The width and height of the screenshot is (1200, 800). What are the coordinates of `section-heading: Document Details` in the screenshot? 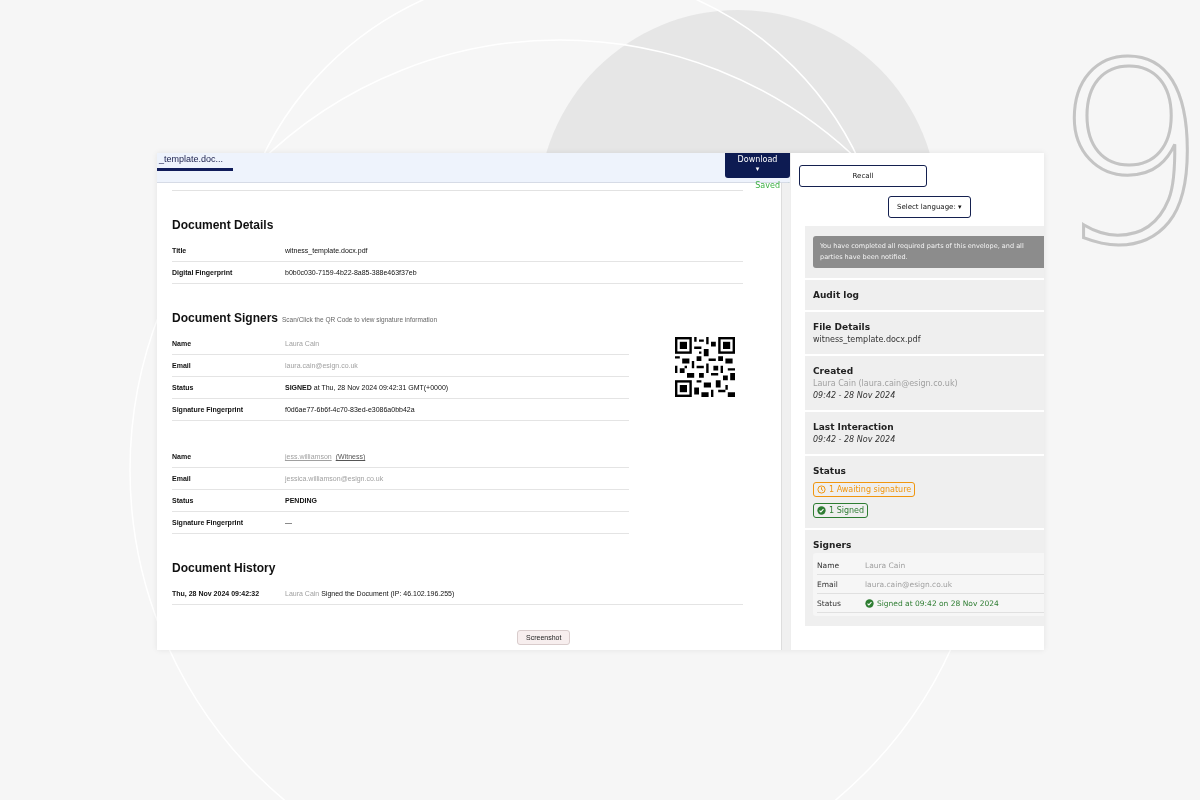 It's located at (223, 225).